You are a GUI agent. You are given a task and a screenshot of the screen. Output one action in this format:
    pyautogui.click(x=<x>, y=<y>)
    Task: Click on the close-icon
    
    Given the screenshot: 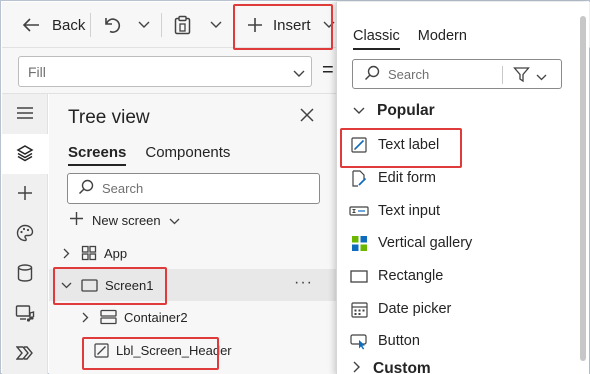 What is the action you would take?
    pyautogui.click(x=307, y=117)
    